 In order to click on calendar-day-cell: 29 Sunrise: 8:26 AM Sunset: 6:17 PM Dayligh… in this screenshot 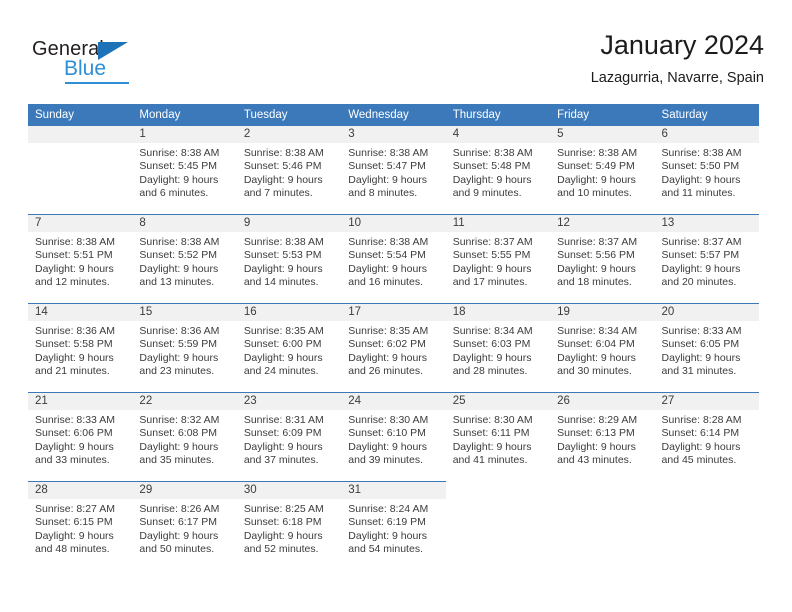, I will do `click(184, 525)`.